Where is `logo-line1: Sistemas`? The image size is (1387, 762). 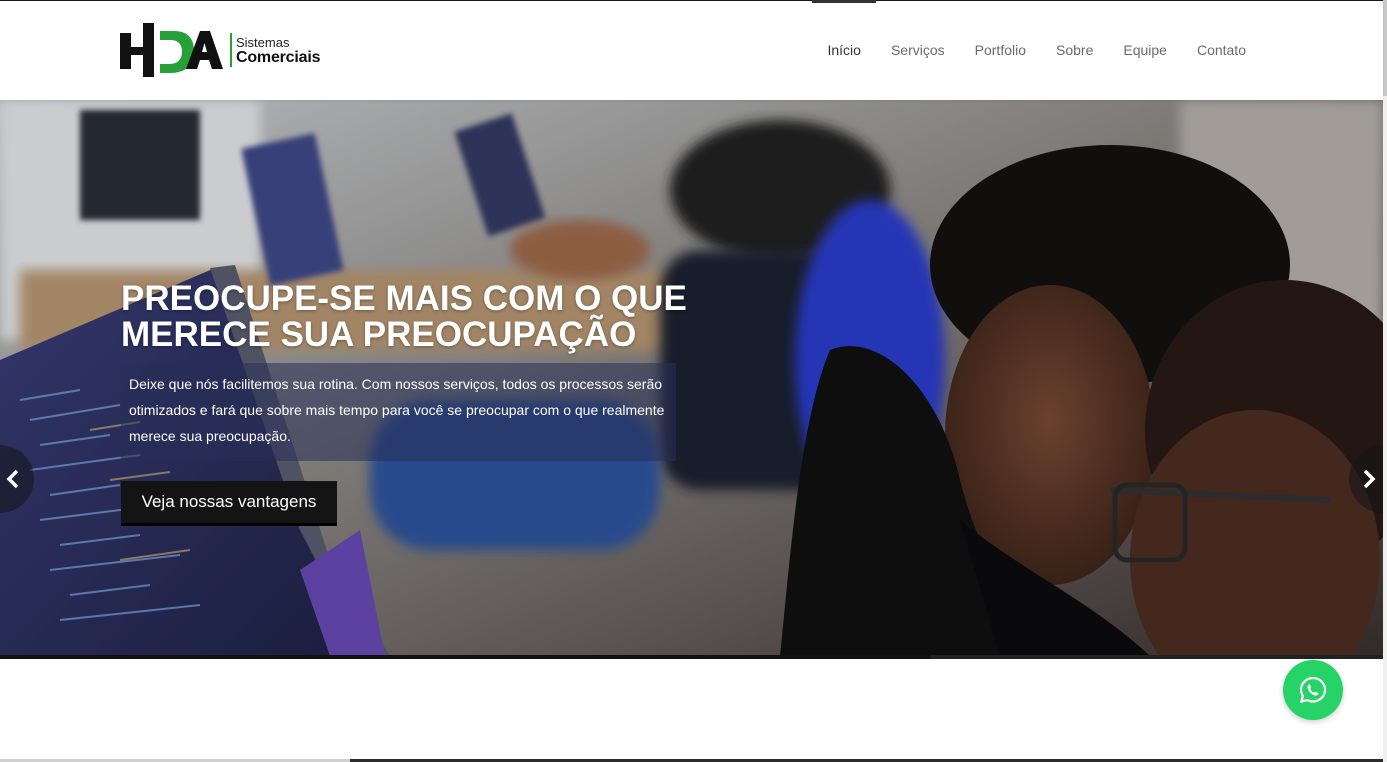
logo-line1: Sistemas is located at coordinates (263, 42).